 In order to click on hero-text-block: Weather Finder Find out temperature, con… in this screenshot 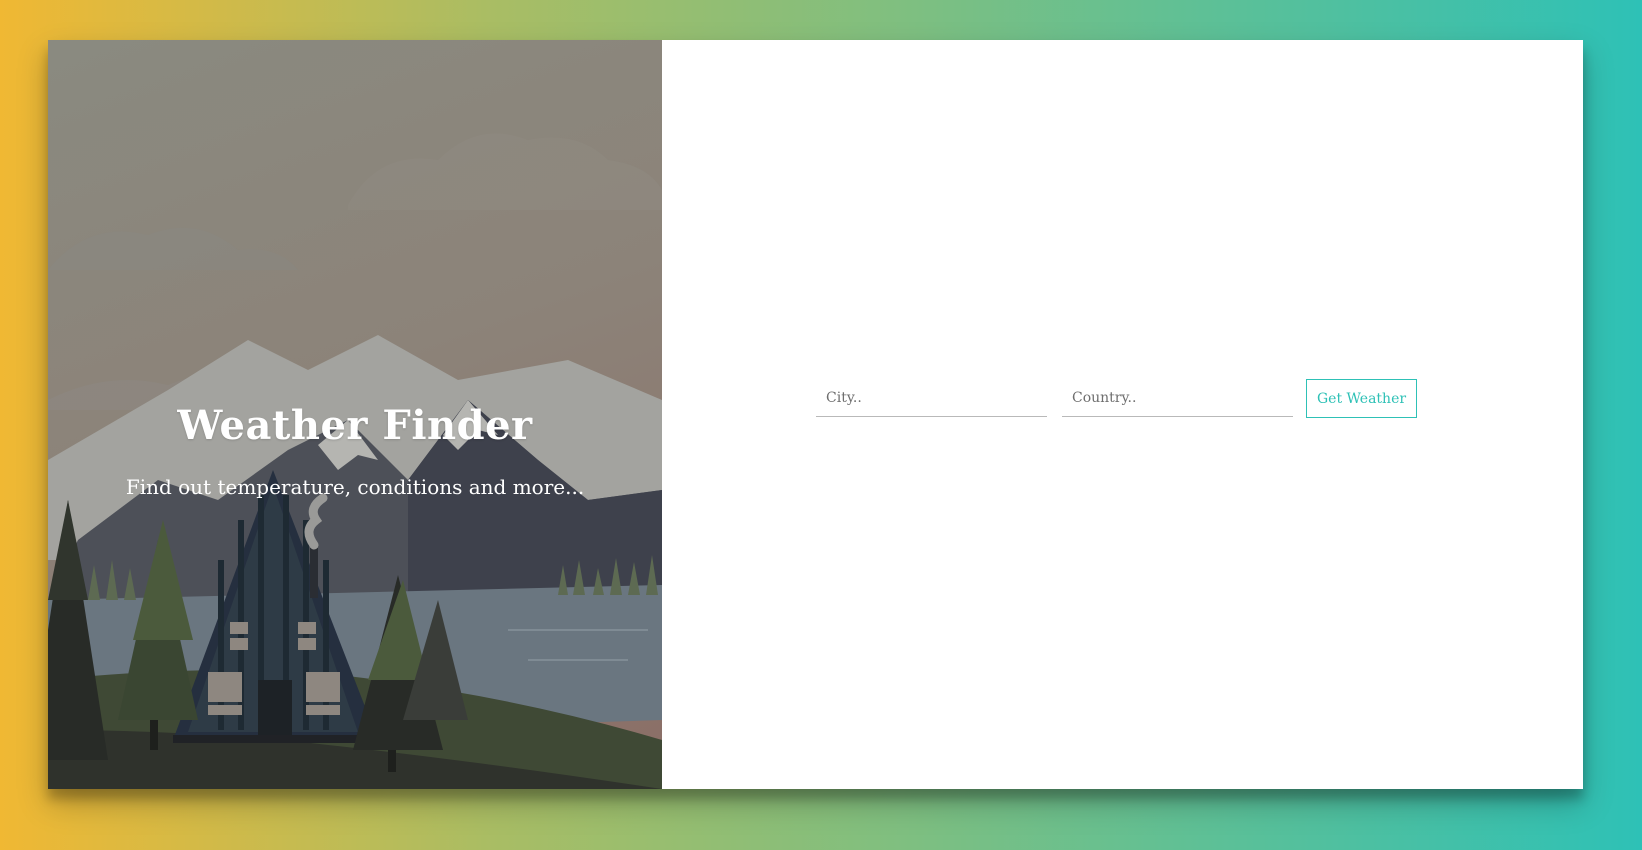, I will do `click(355, 450)`.